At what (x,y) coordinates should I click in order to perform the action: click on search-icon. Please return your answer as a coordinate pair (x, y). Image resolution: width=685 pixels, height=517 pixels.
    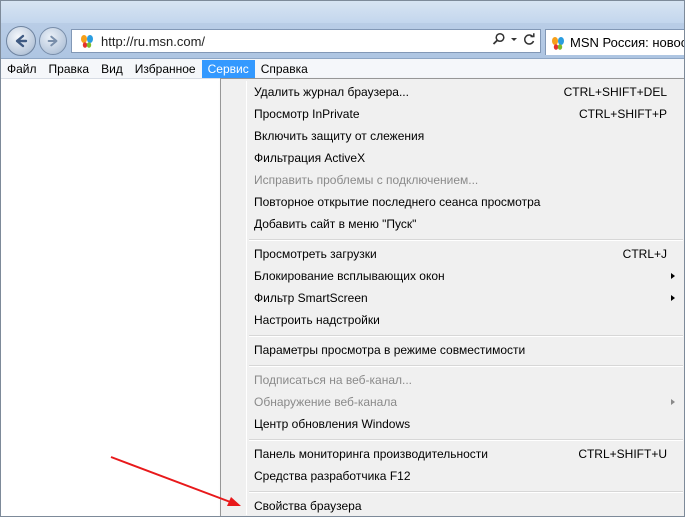
    Looking at the image, I should click on (499, 40).